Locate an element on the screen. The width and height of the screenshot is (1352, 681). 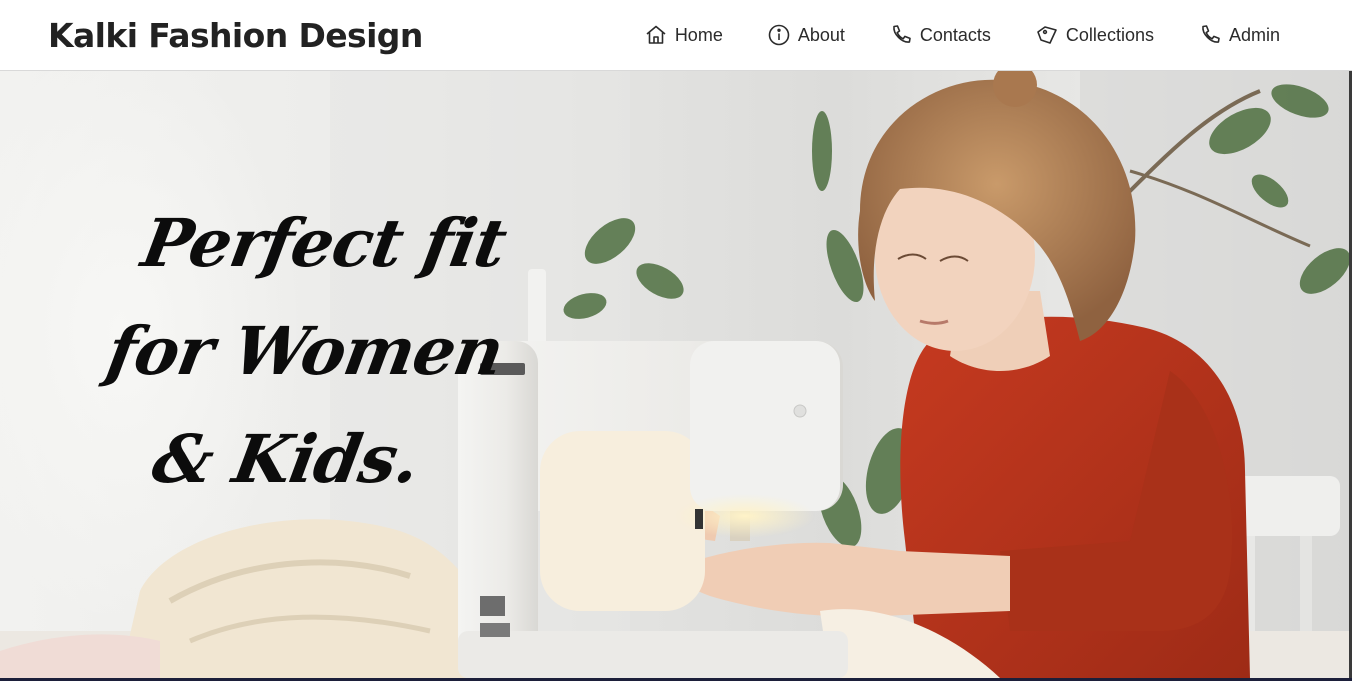
nav-contacts: Contacts is located at coordinates (940, 35).